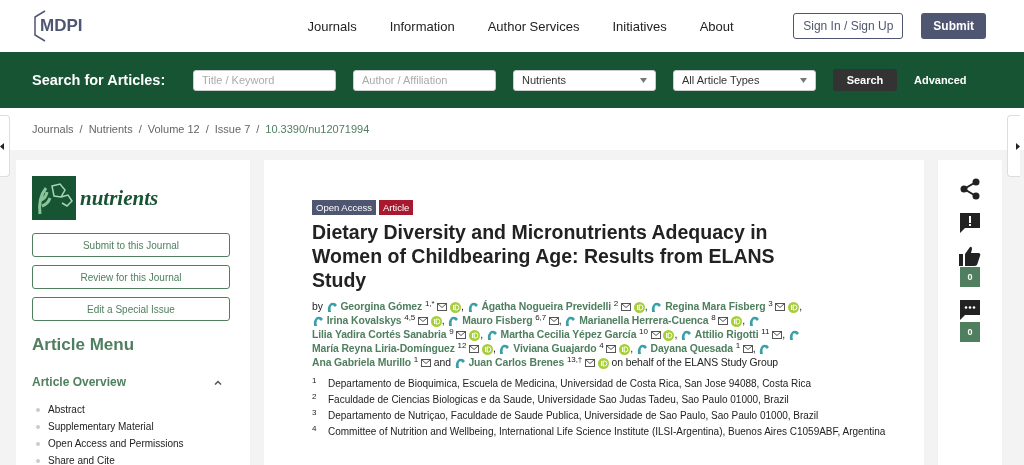 The width and height of the screenshot is (1024, 465). I want to click on breadcrumb-link: Issue 7, so click(232, 129).